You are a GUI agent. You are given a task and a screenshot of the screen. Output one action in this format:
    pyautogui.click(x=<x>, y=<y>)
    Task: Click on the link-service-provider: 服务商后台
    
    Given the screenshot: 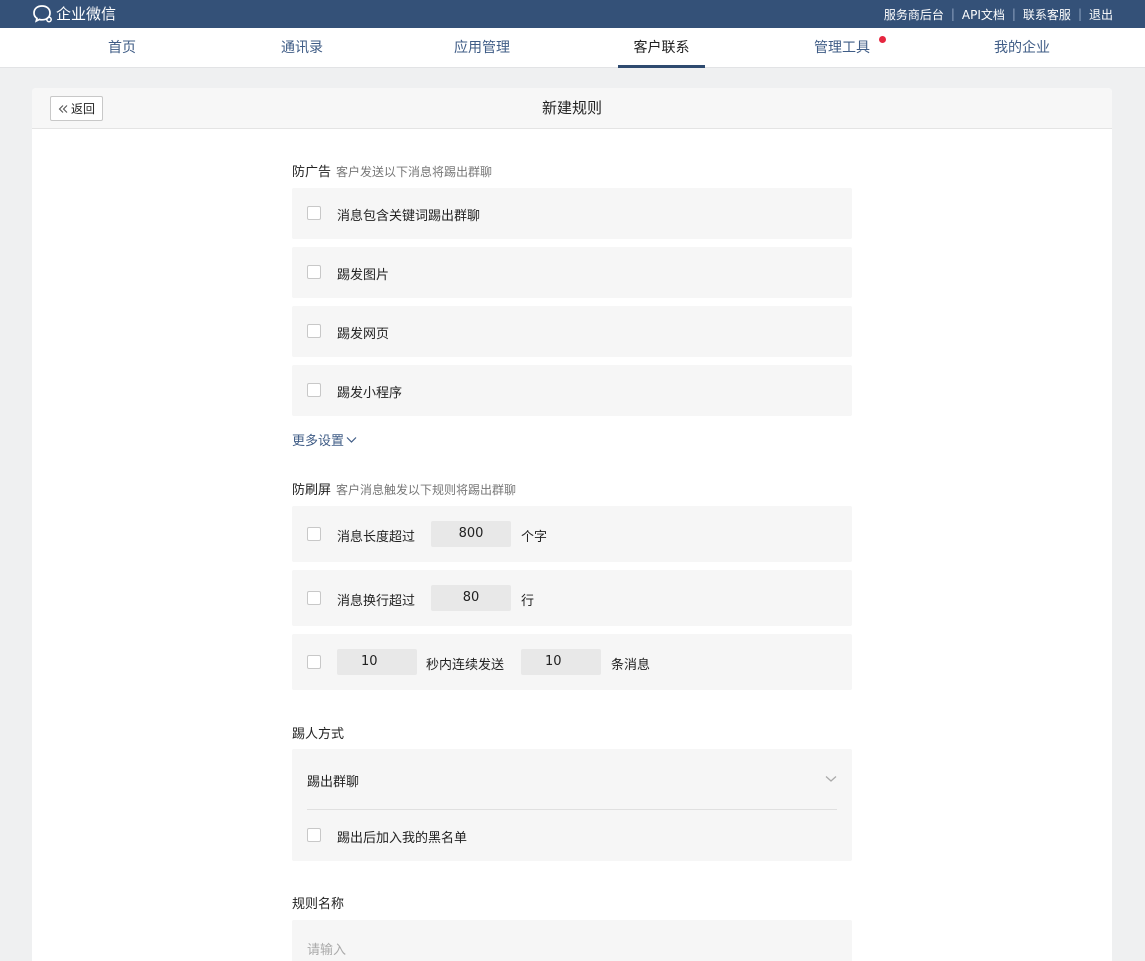 What is the action you would take?
    pyautogui.click(x=914, y=14)
    